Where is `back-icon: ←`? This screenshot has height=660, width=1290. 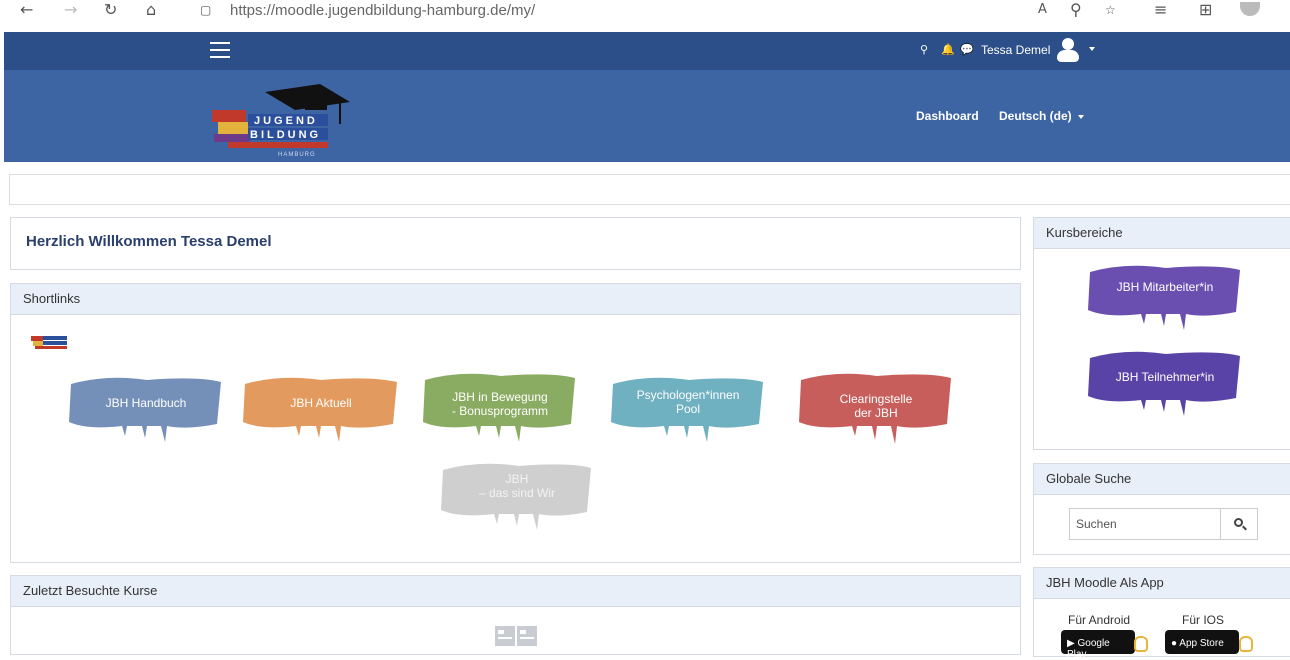 back-icon: ← is located at coordinates (26, 10).